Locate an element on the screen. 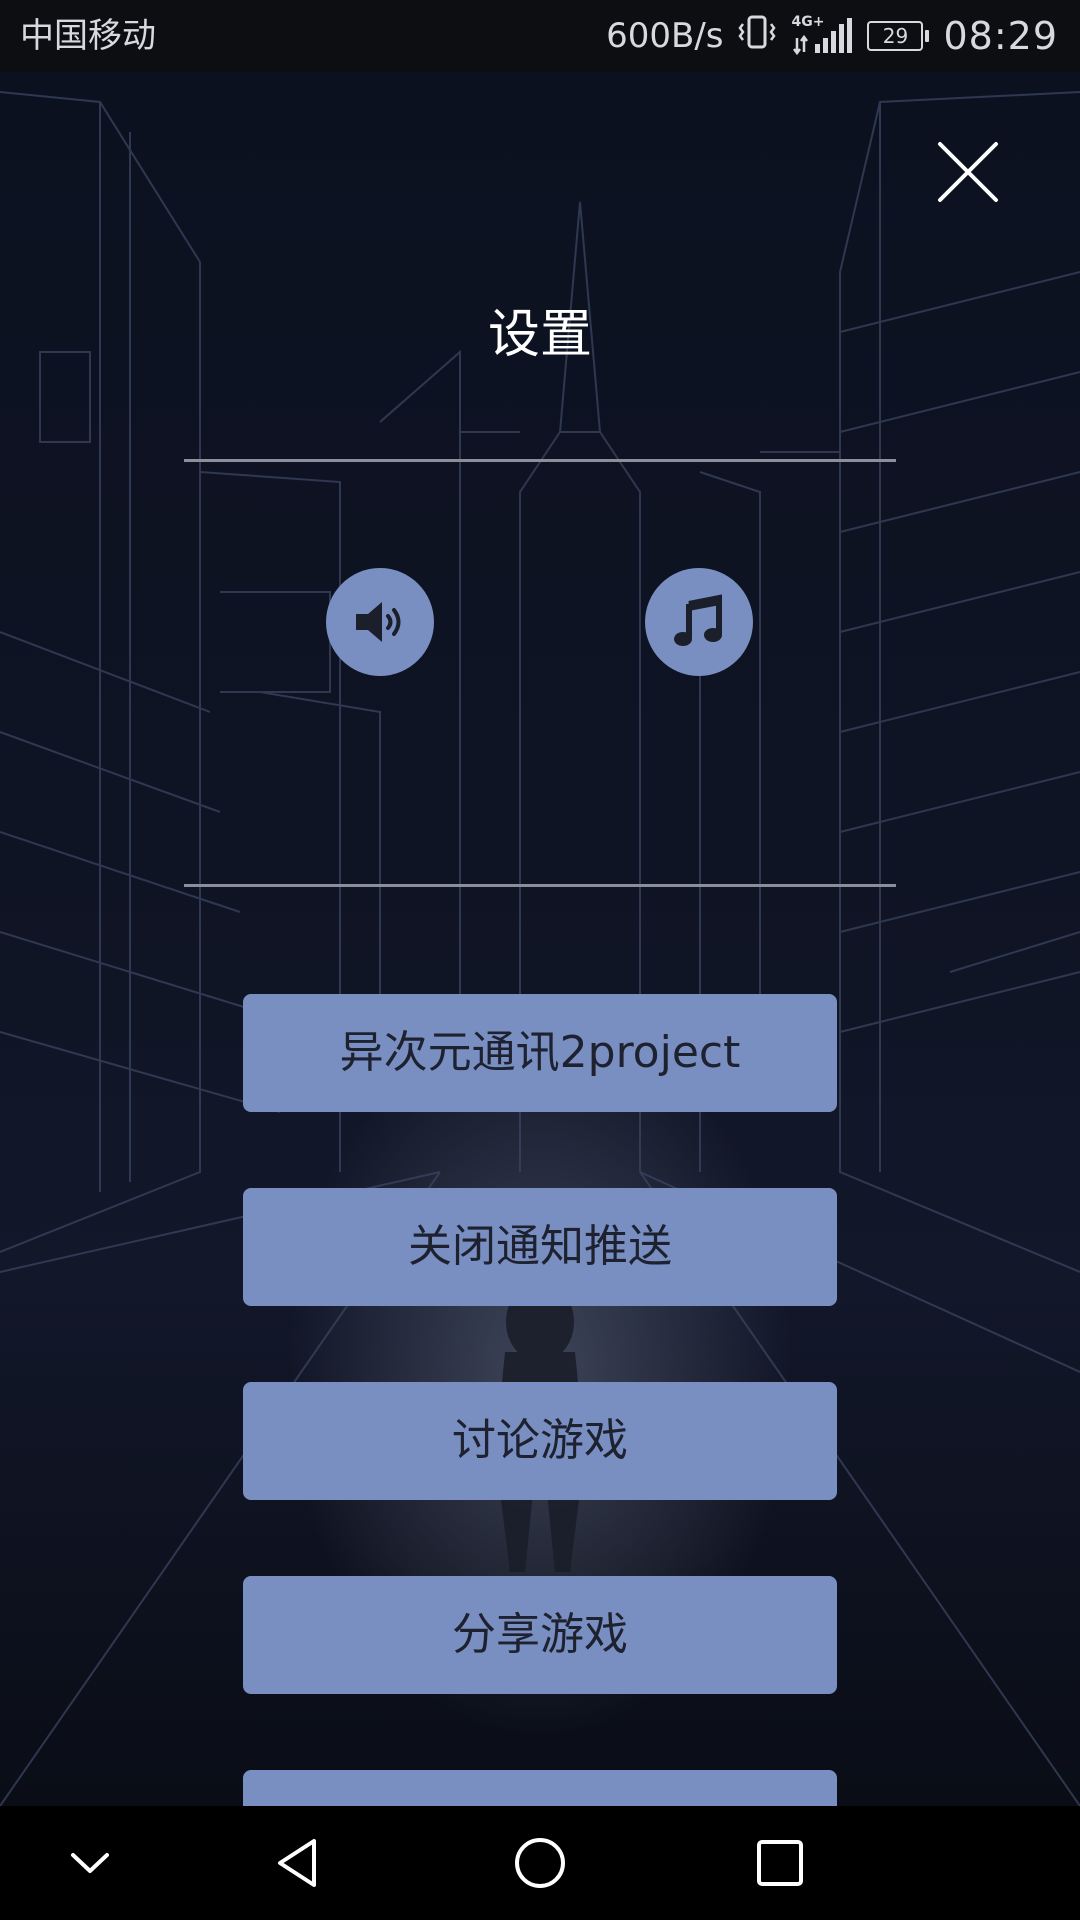 This screenshot has height=1920, width=1080. speaker-icon is located at coordinates (378, 622).